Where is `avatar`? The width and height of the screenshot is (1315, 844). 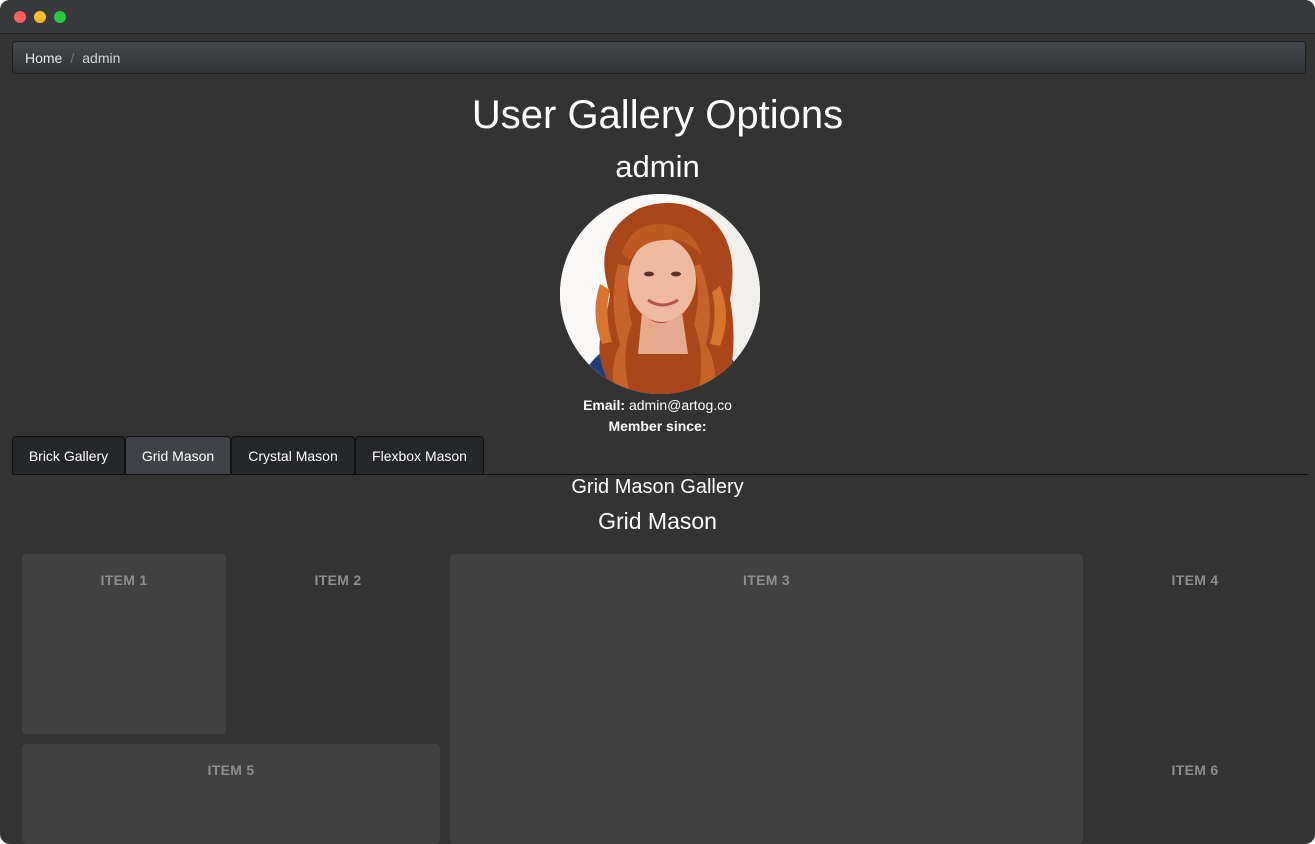 avatar is located at coordinates (660, 294).